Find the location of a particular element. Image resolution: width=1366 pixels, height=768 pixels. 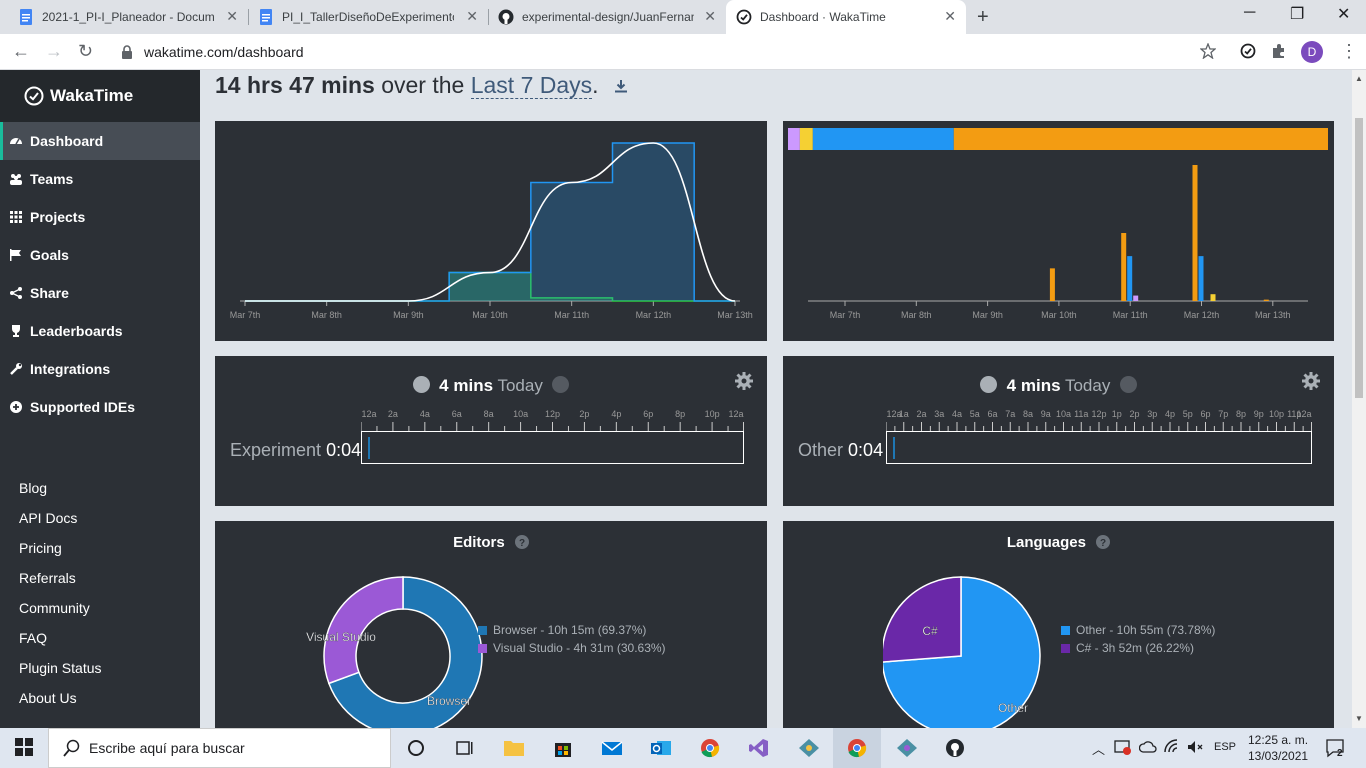

tab-title: PI_I_TallerDiseñoDeExperimentos is located at coordinates (368, 17).